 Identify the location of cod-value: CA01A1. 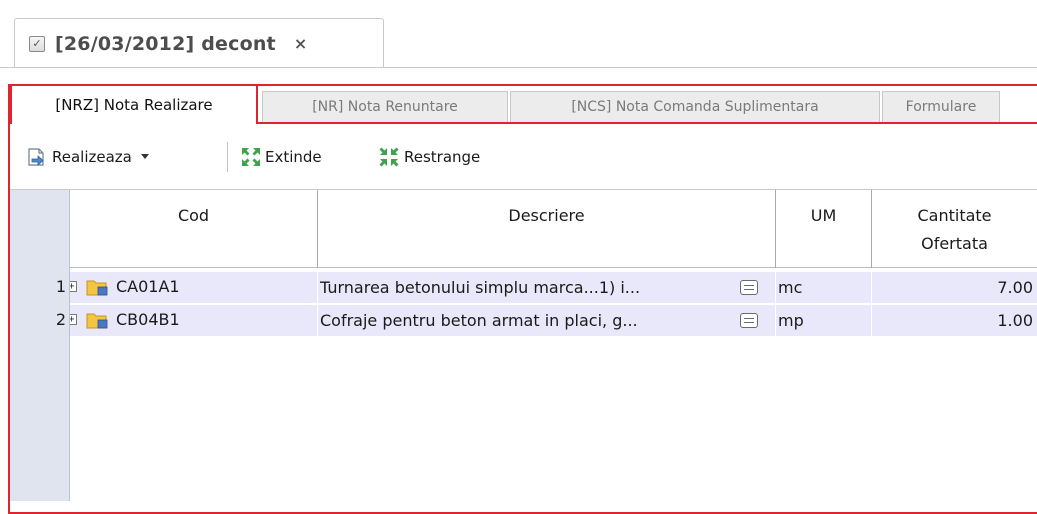
(148, 286).